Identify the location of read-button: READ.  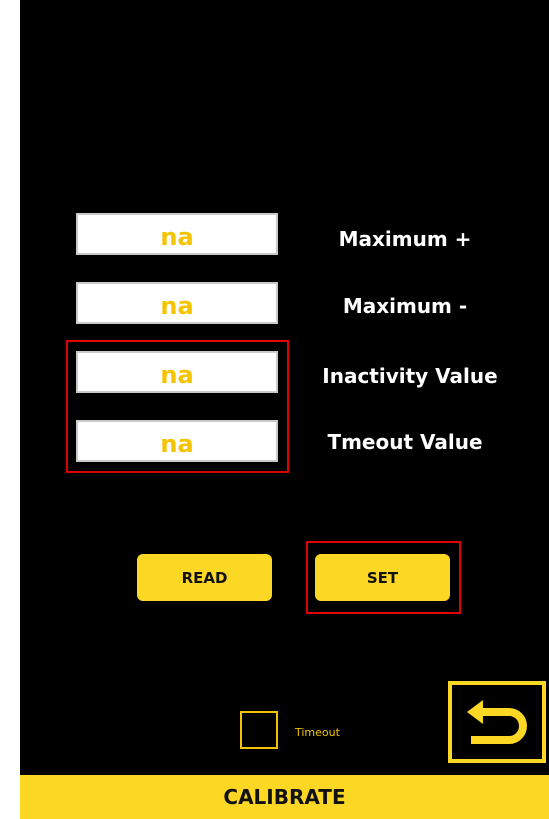
(204, 577).